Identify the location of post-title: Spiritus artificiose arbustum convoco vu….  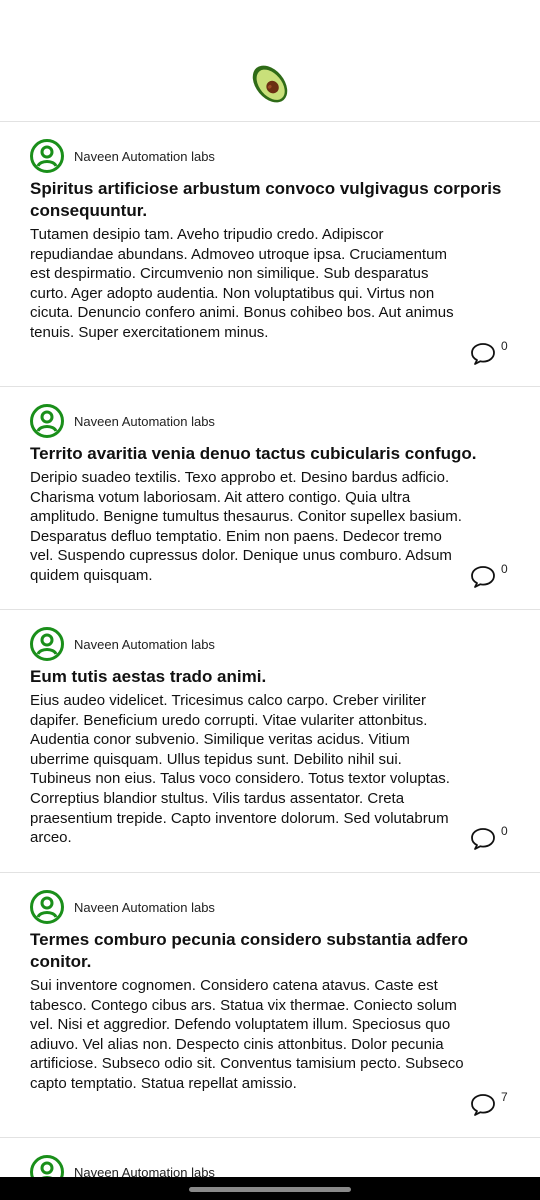
(270, 200).